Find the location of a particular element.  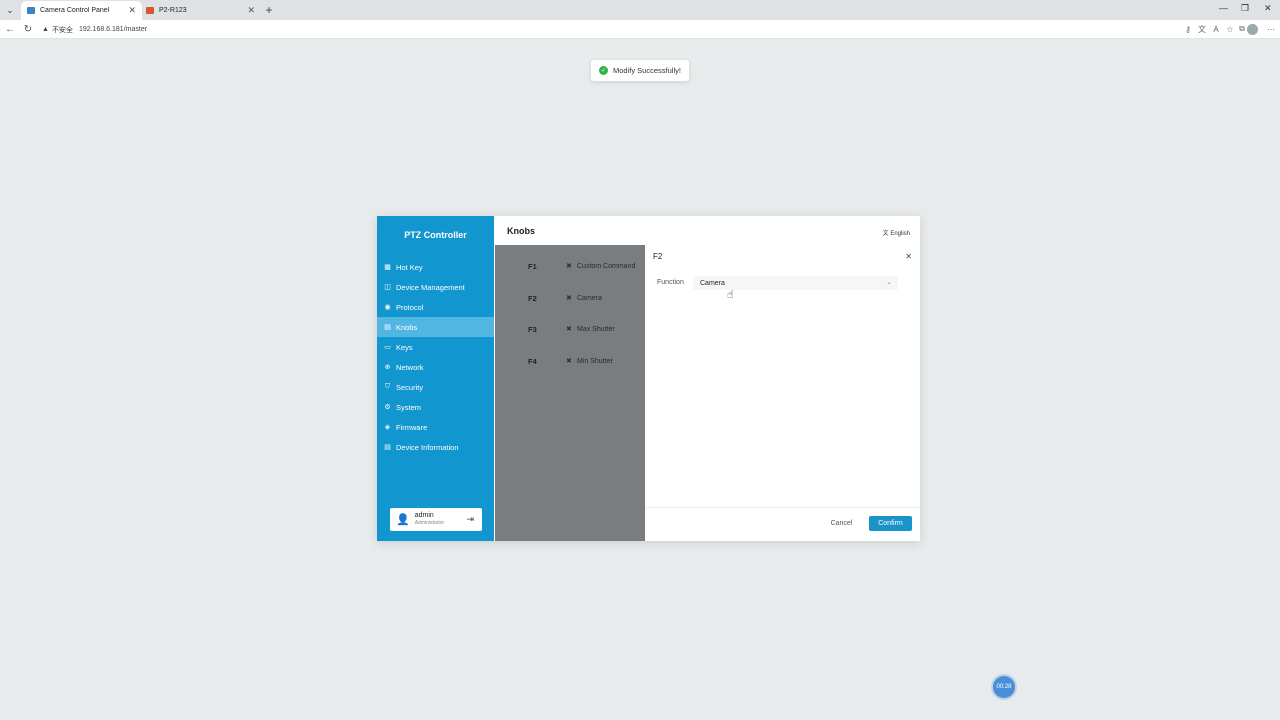

gear-icon: ⚙ is located at coordinates (387, 407).